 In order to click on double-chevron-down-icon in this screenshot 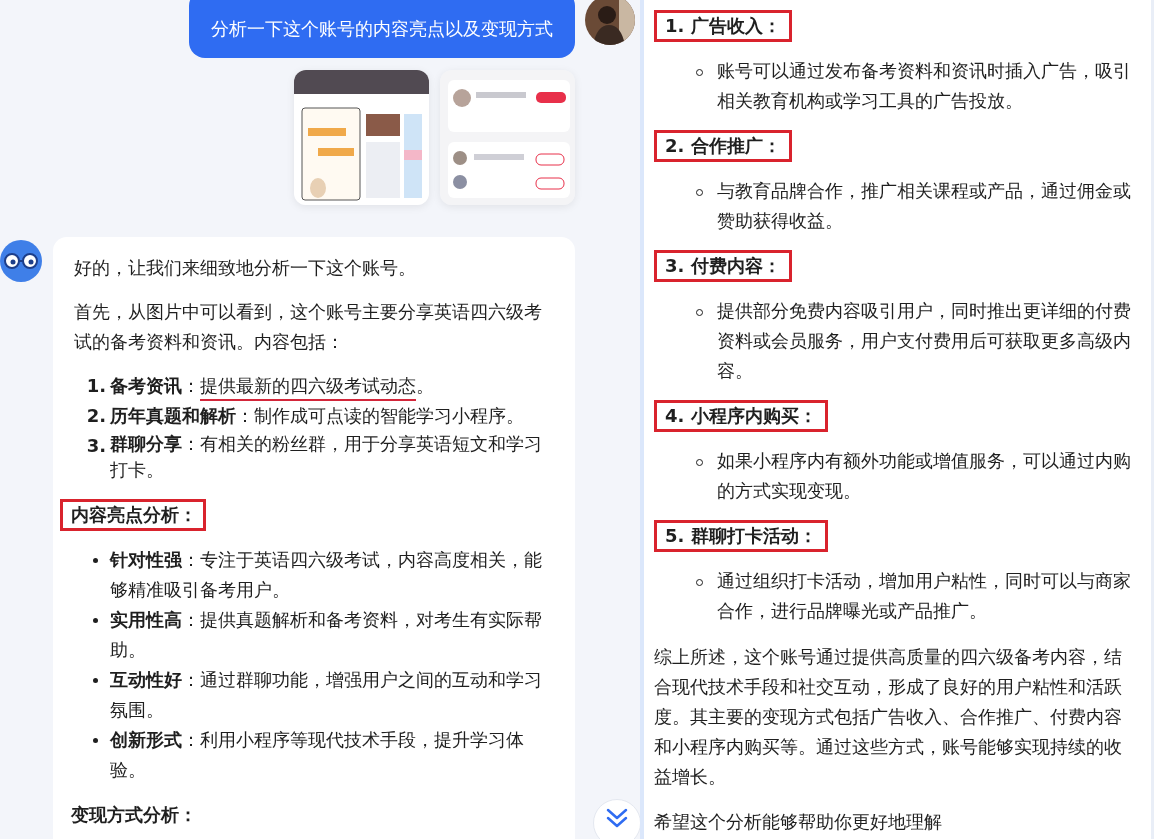, I will do `click(617, 818)`.